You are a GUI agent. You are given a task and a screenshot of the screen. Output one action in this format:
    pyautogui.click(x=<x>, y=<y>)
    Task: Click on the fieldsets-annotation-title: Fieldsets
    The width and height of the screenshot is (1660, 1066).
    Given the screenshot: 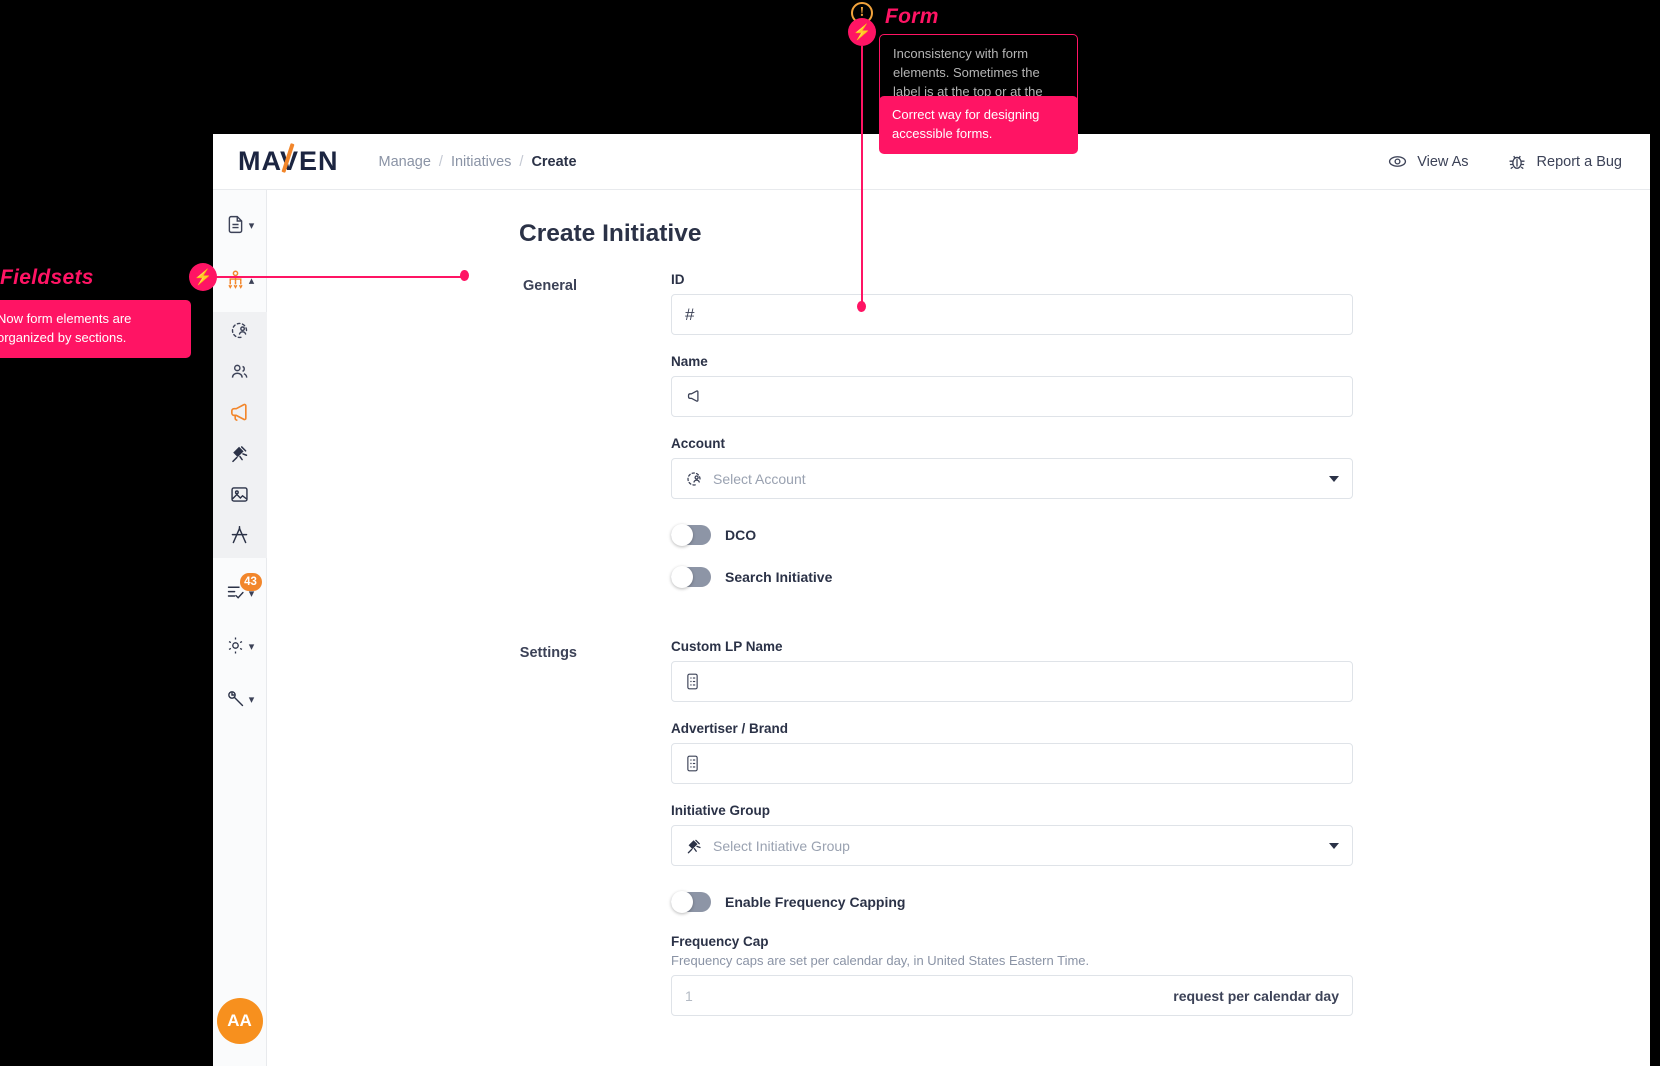 What is the action you would take?
    pyautogui.click(x=47, y=277)
    